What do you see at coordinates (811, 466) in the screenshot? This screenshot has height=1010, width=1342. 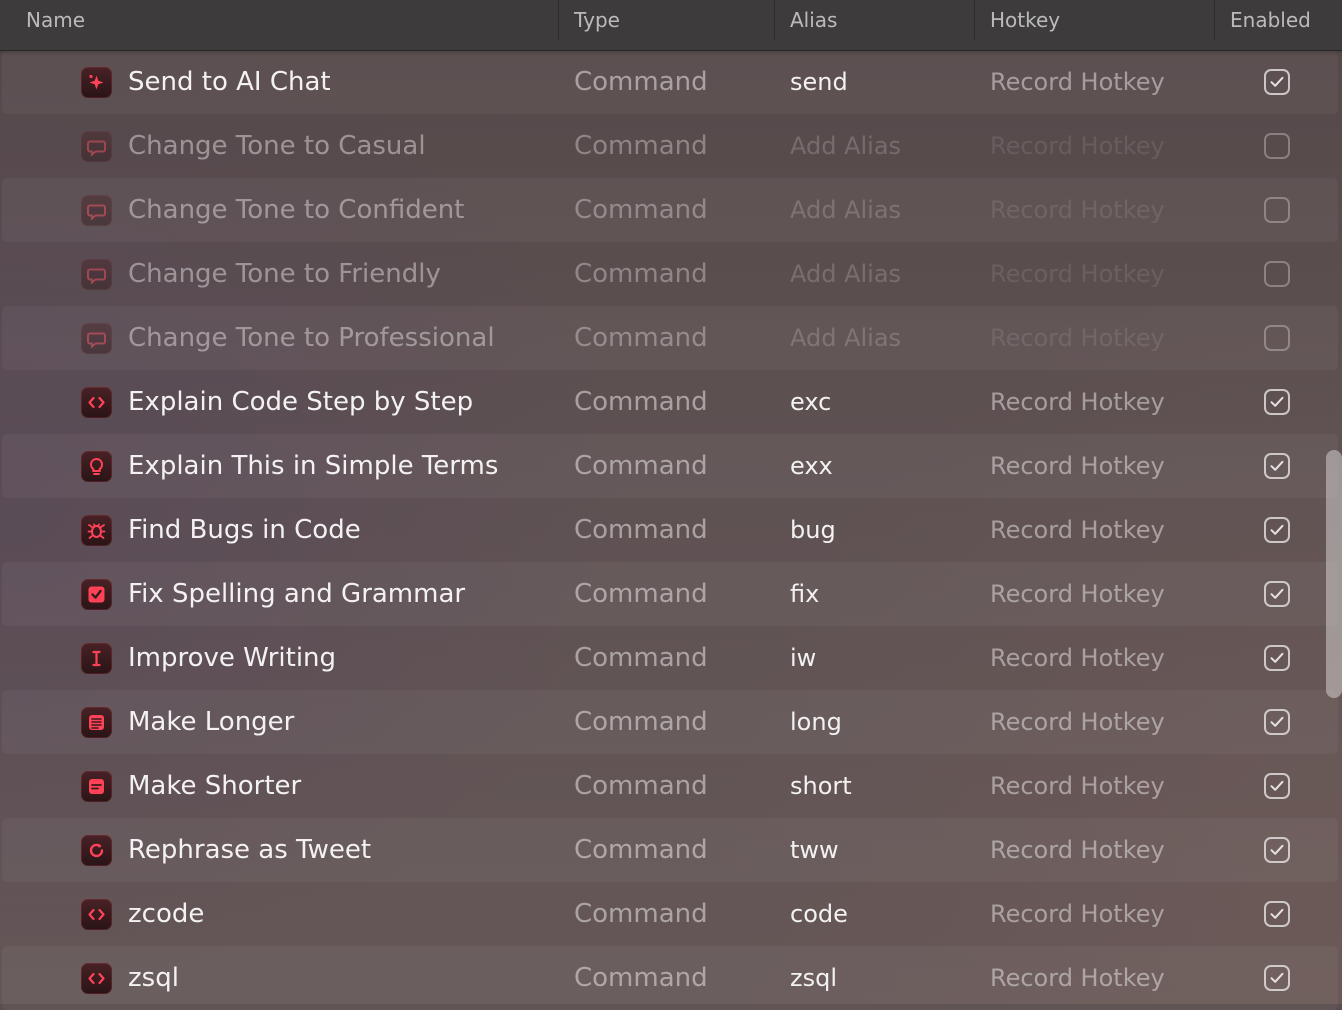 I see `alias-field: exx` at bounding box center [811, 466].